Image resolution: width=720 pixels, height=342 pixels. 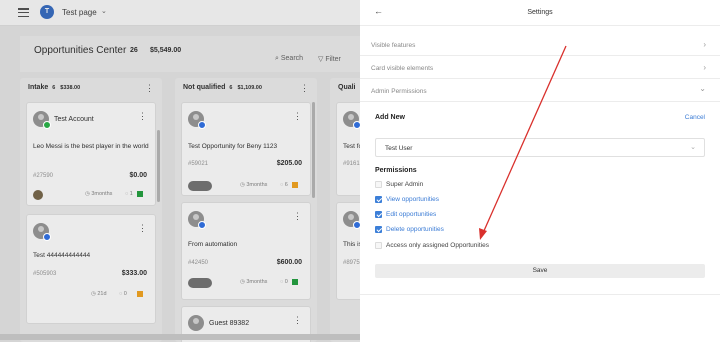 I want to click on add-new-heading: Add New, so click(x=390, y=117).